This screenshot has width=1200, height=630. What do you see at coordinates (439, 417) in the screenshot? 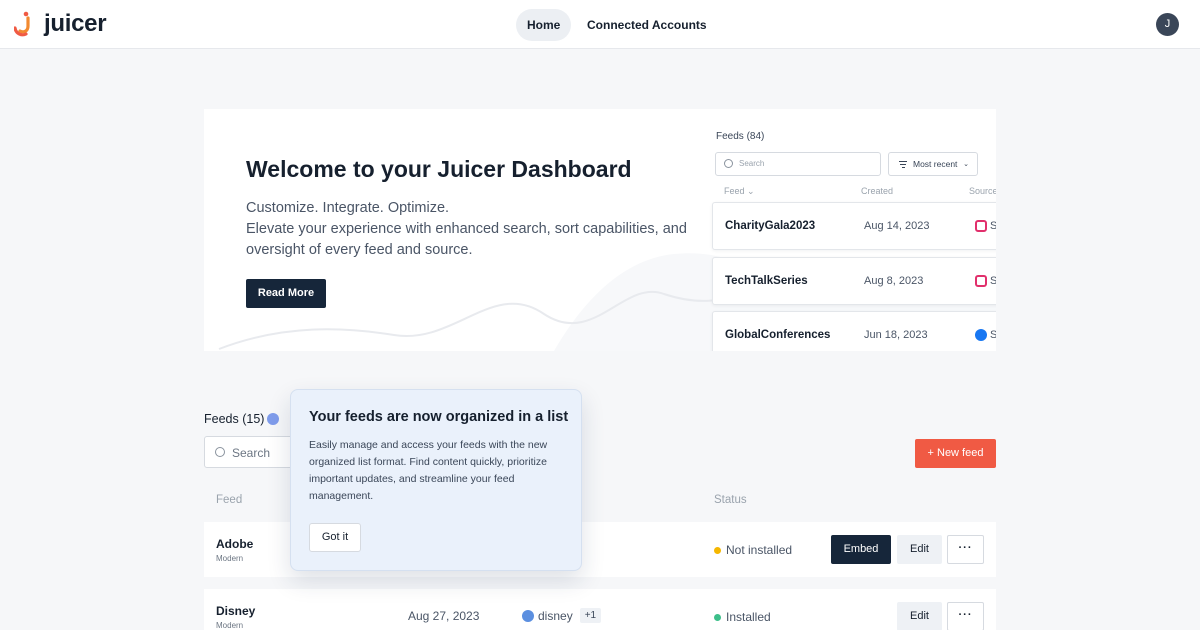
I see `tooltip-title: Your feeds are now organized in a list` at bounding box center [439, 417].